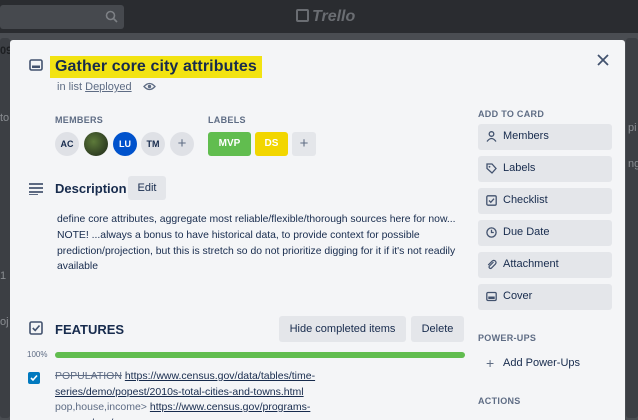  Describe the element at coordinates (3, 276) in the screenshot. I see `background-fragment: 1` at that location.